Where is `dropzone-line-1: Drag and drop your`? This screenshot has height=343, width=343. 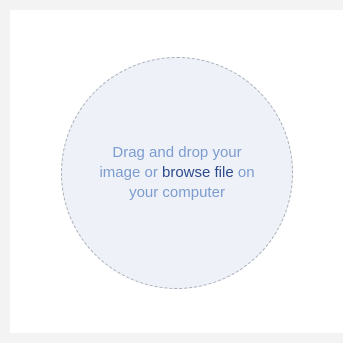
dropzone-line-1: Drag and drop your is located at coordinates (177, 152).